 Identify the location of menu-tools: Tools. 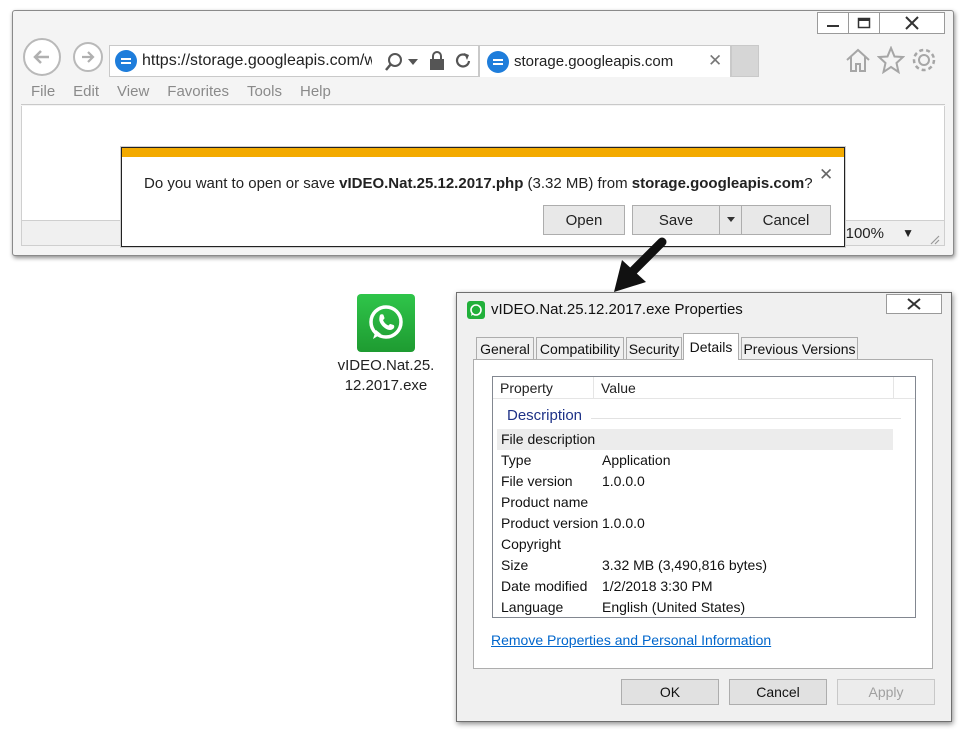
(264, 91).